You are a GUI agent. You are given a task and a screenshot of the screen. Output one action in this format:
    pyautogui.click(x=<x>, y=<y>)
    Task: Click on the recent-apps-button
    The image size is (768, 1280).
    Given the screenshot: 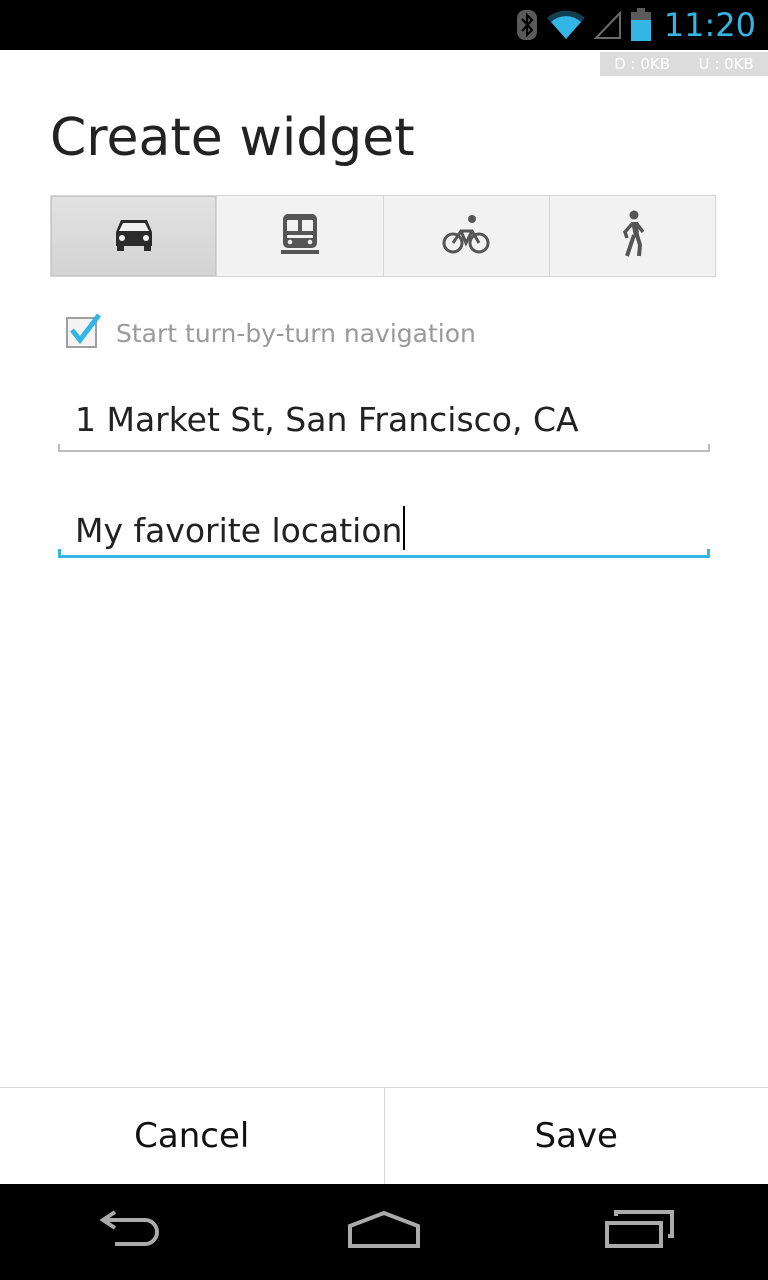 What is the action you would take?
    pyautogui.click(x=640, y=1232)
    